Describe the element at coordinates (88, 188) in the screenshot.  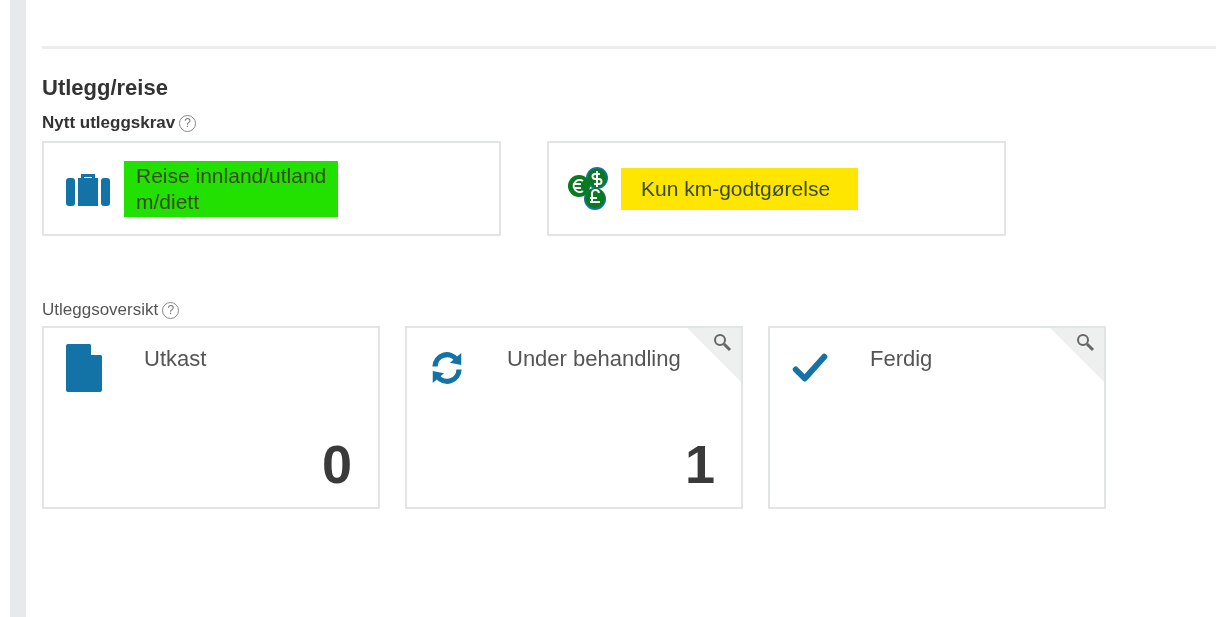
I see `suitcase-icon` at that location.